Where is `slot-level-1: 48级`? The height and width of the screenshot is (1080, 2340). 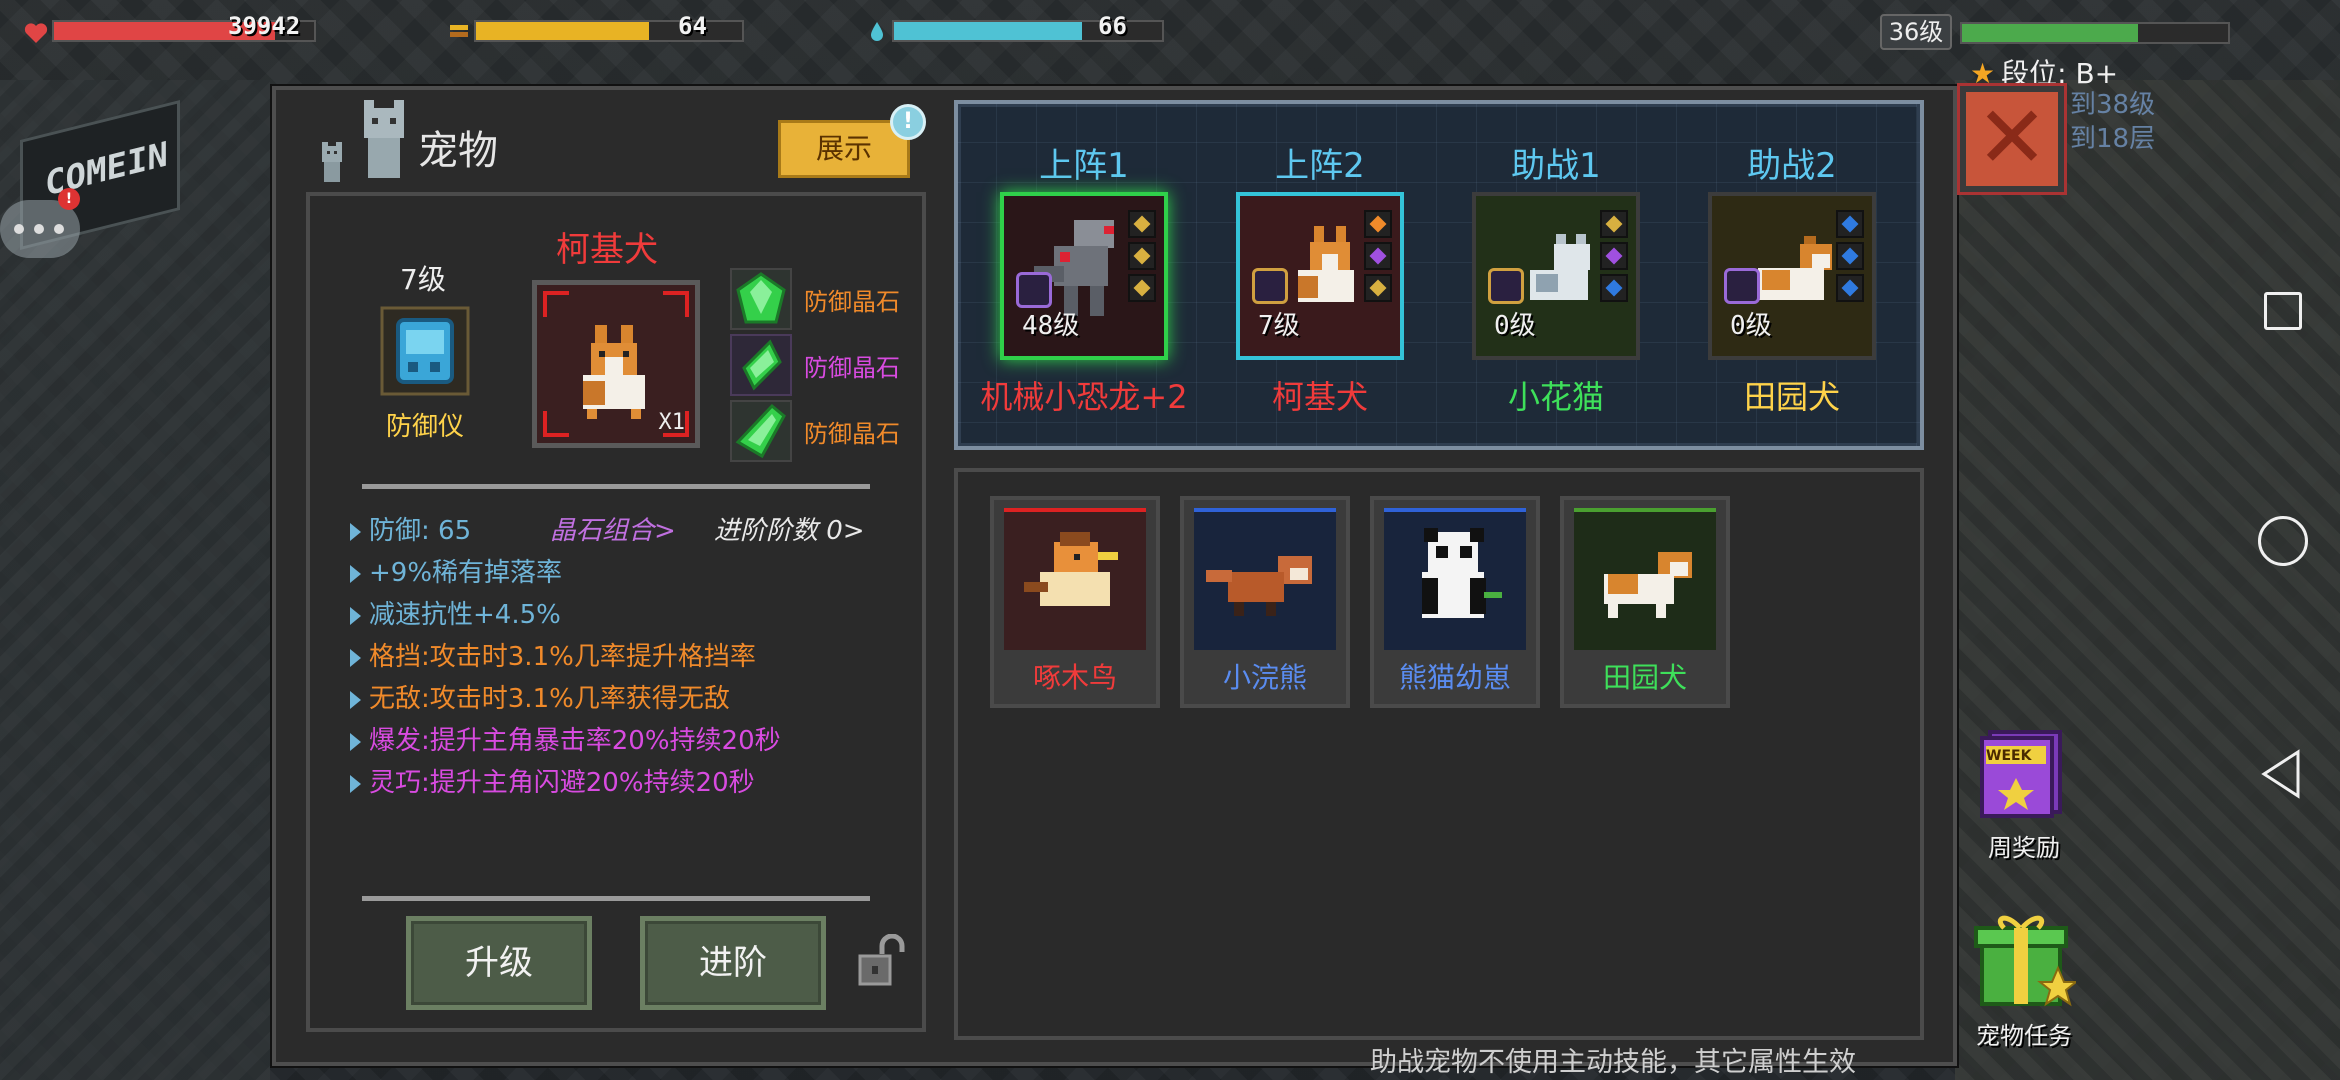
slot-level-1: 48级 is located at coordinates (1051, 326).